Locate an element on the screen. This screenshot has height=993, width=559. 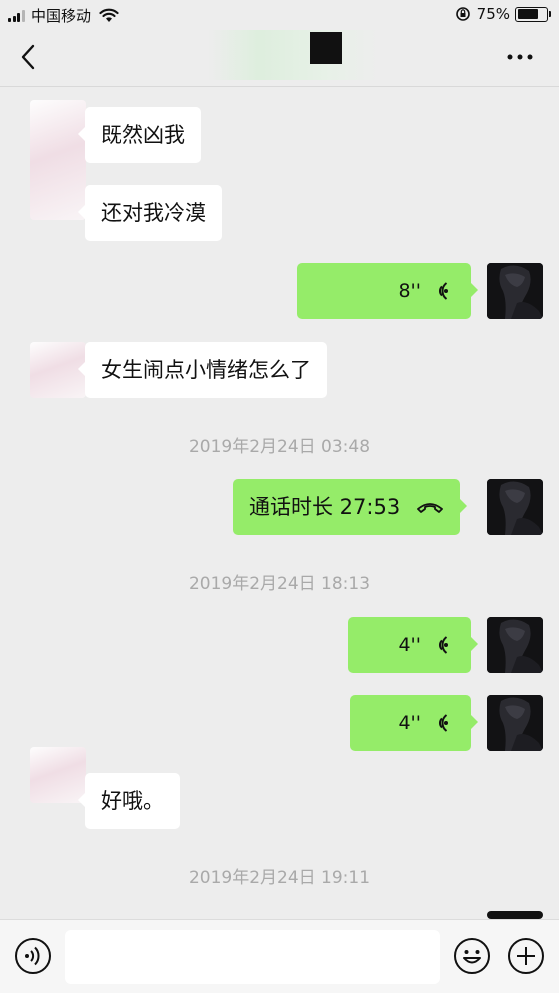
battery-icon is located at coordinates (531, 14).